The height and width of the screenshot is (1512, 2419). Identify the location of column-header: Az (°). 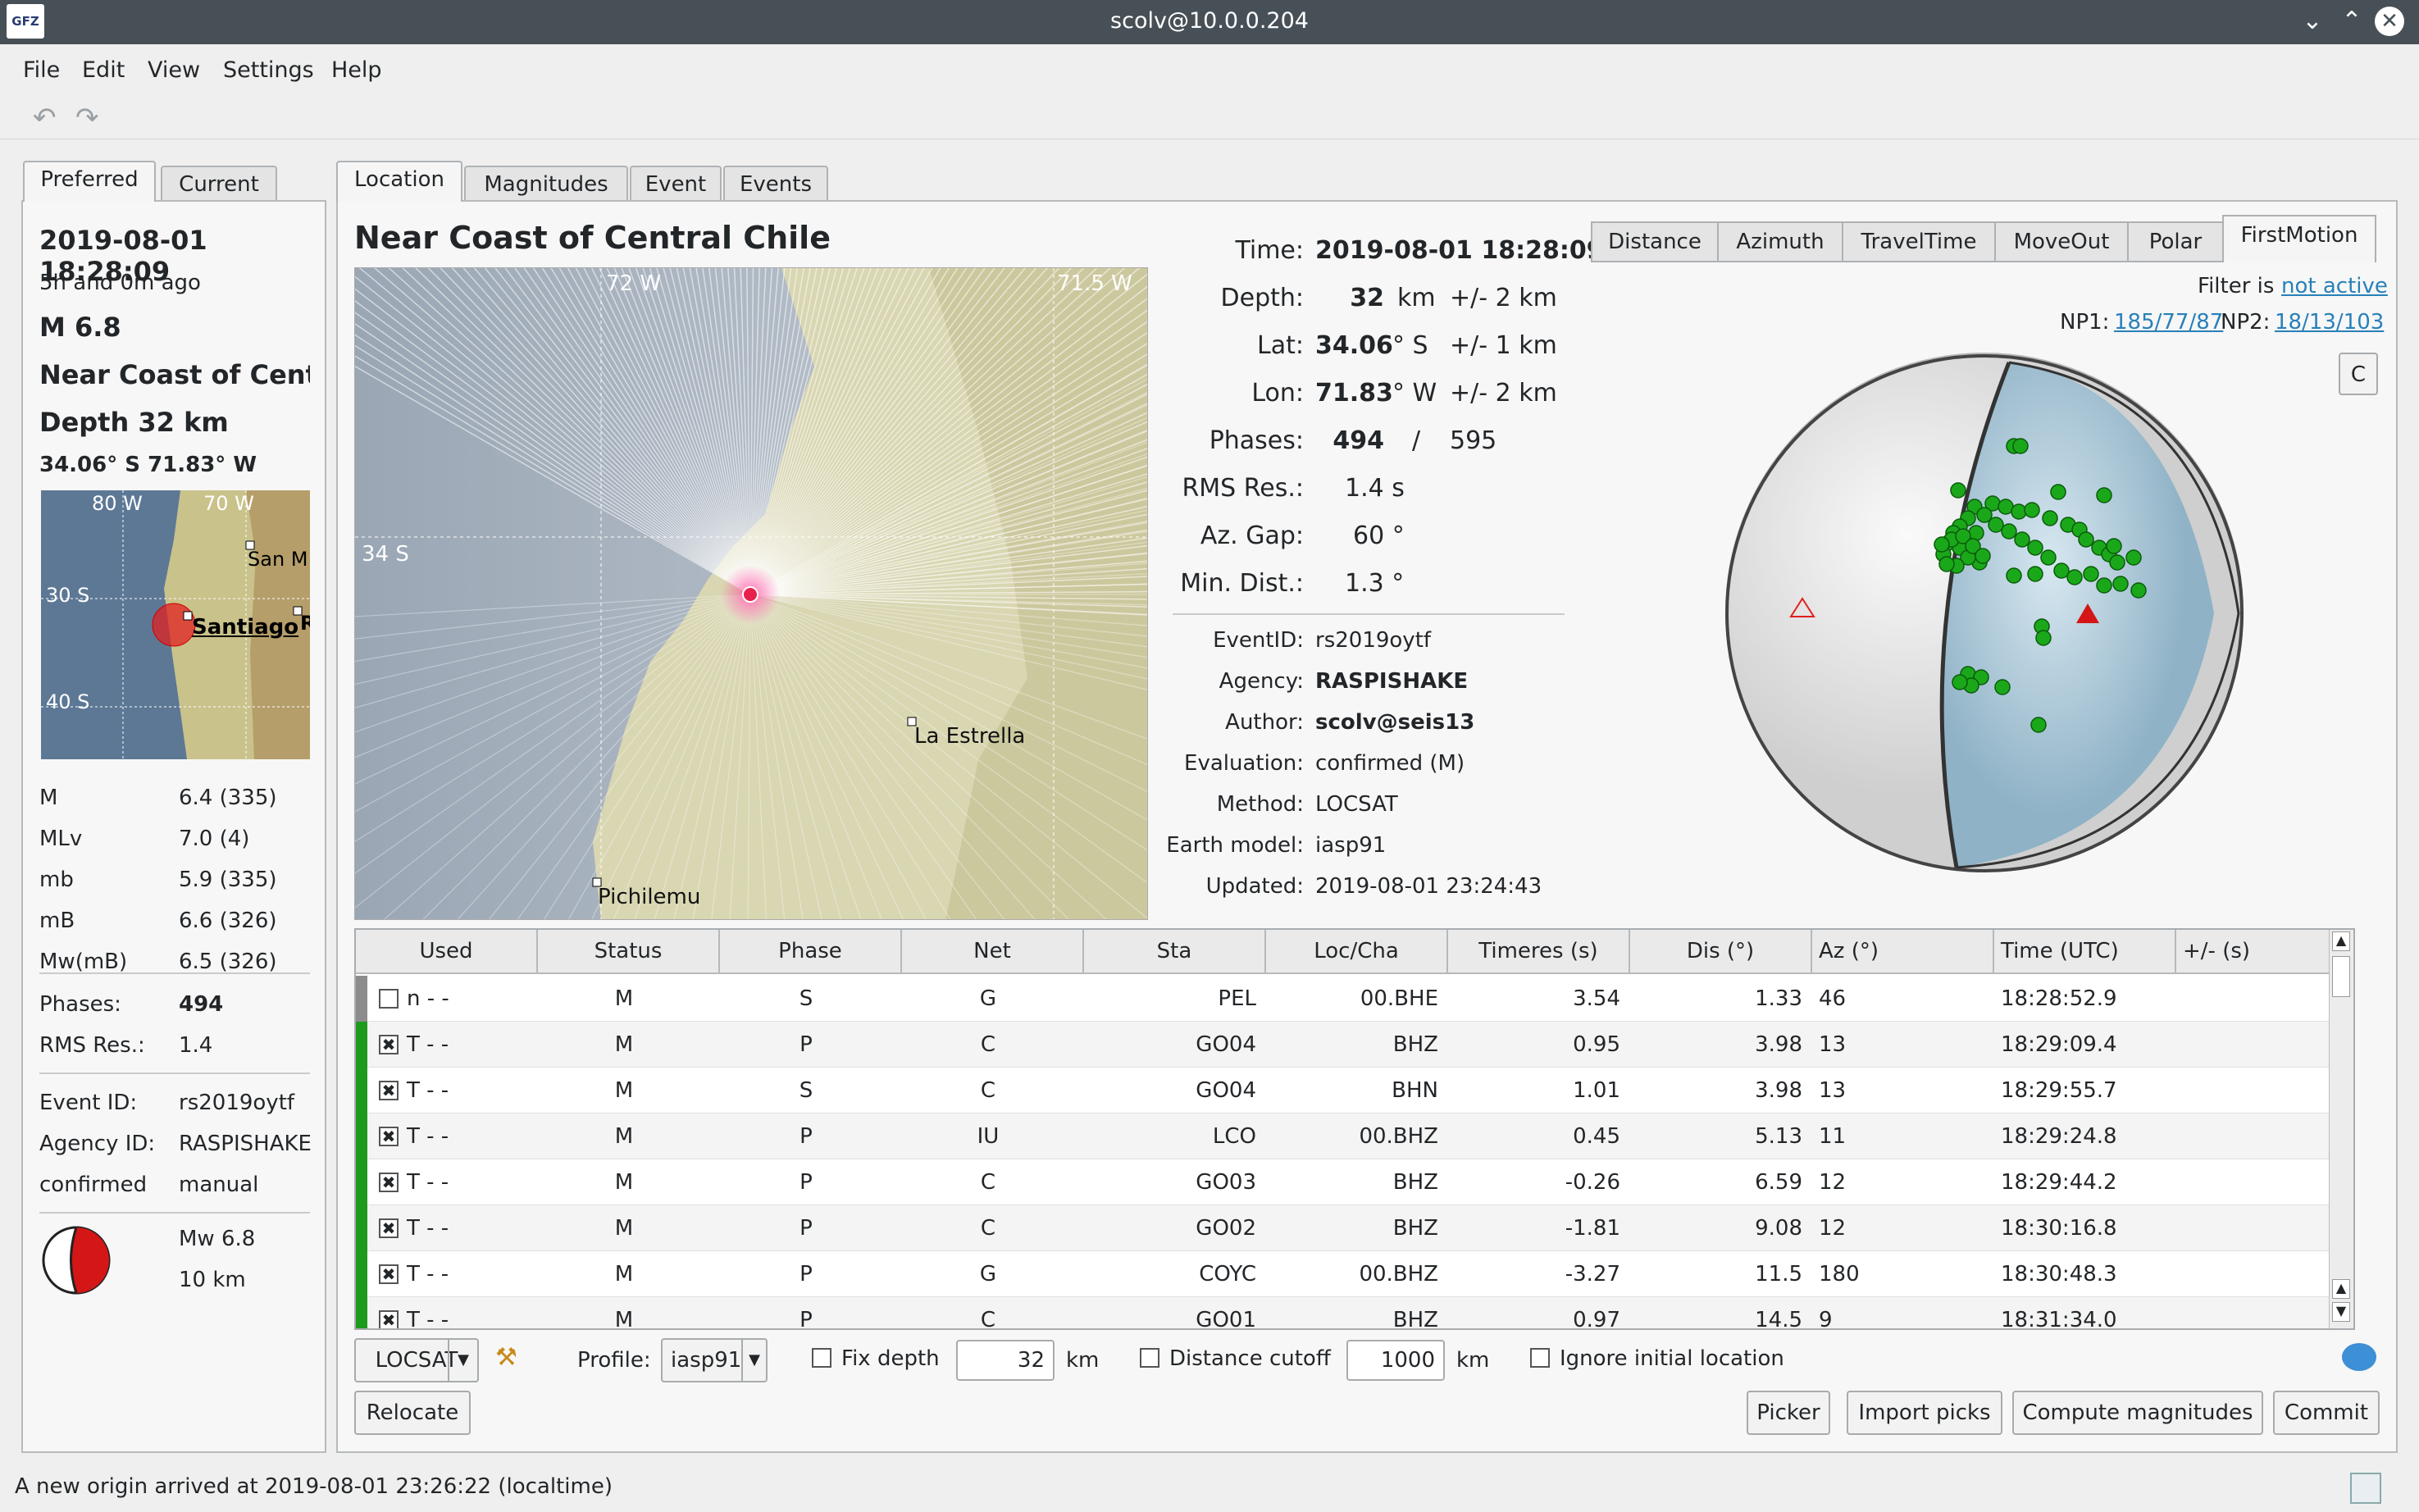
(1903, 952).